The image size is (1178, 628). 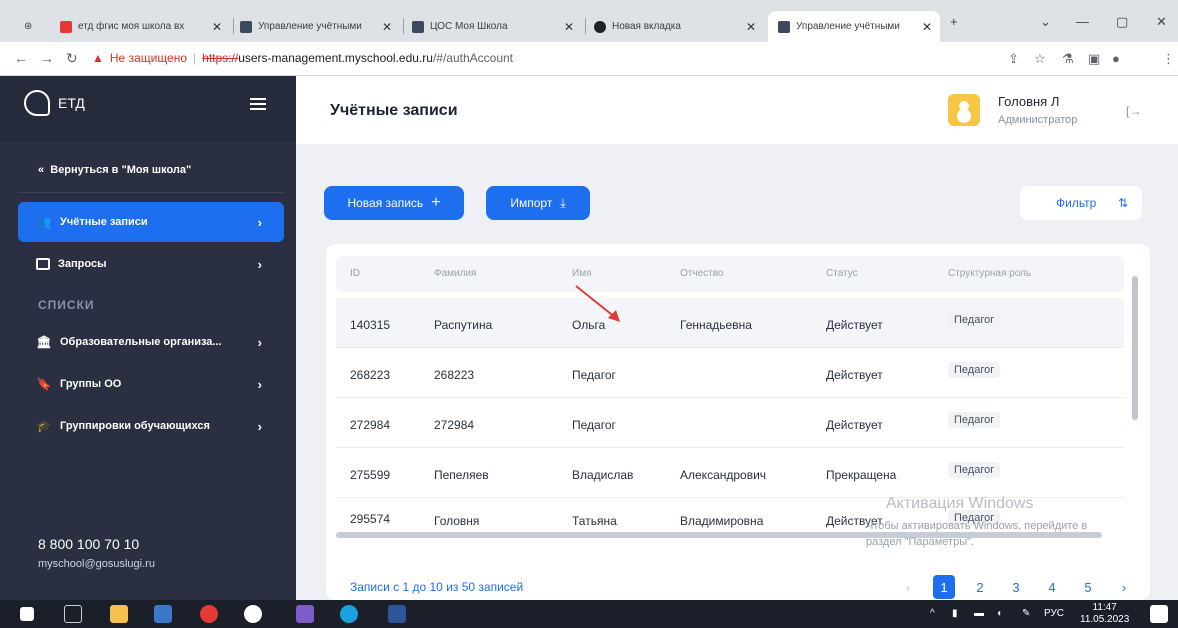 What do you see at coordinates (594, 425) in the screenshot?
I see `cell-first-name: Педагог` at bounding box center [594, 425].